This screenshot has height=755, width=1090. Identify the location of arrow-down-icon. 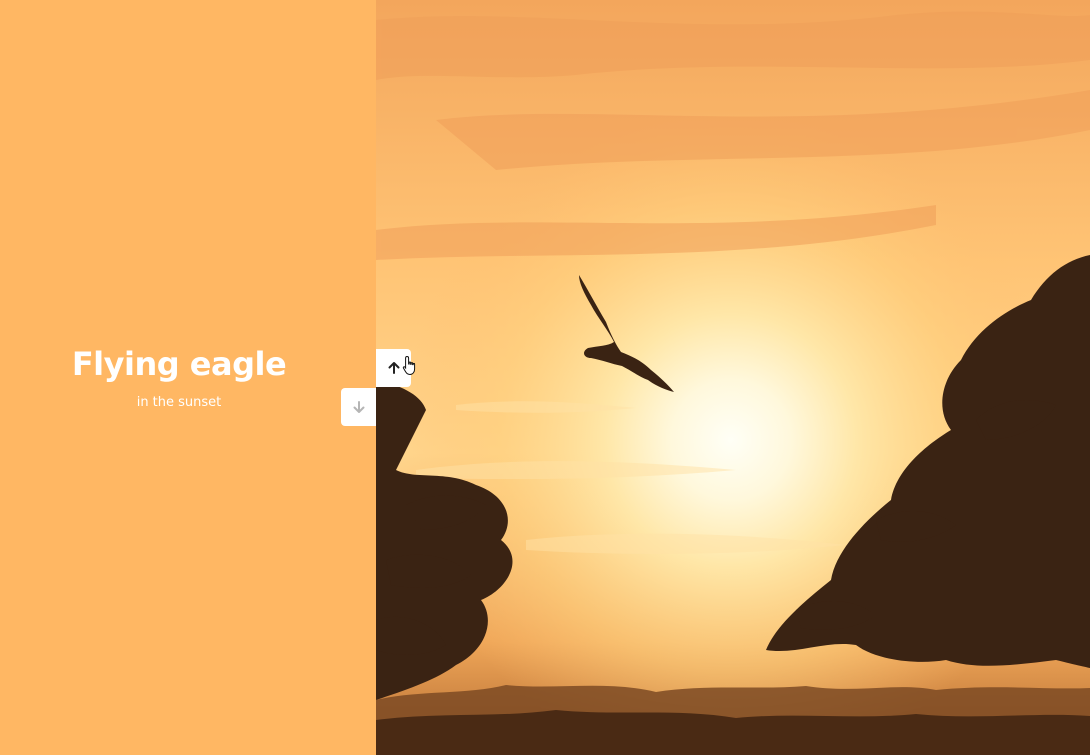
(358, 407).